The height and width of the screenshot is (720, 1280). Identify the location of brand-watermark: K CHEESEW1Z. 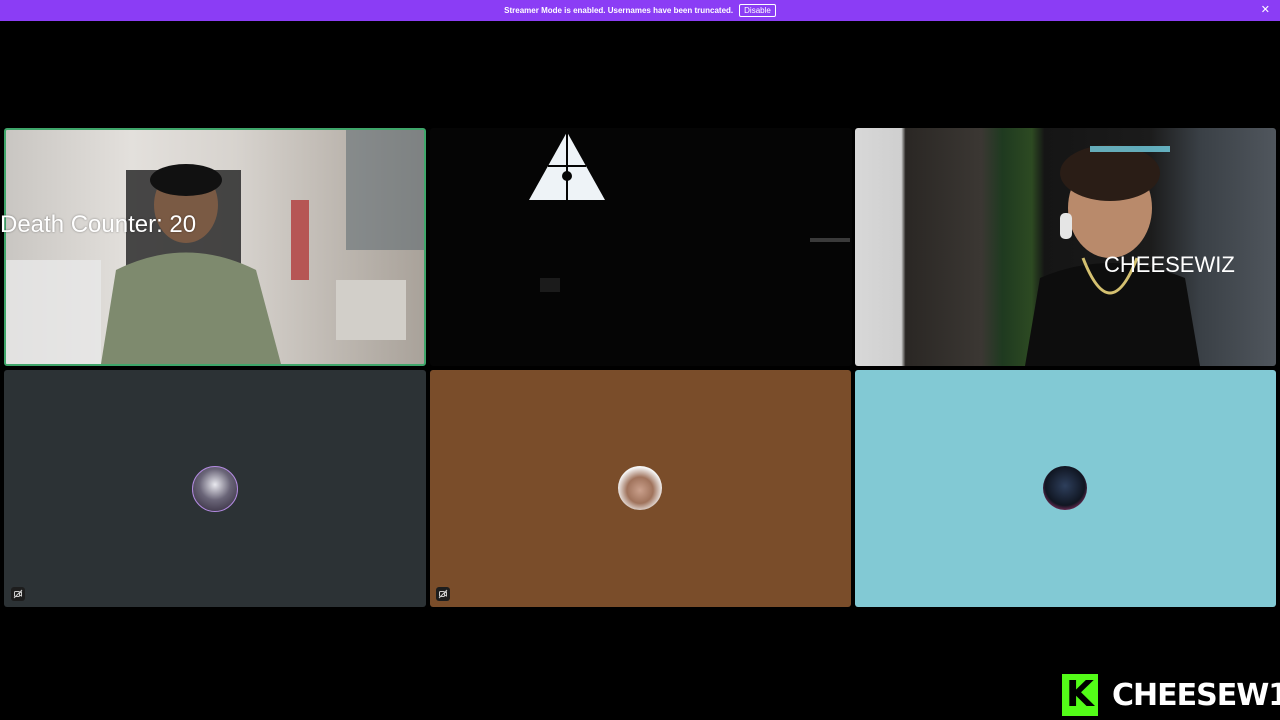
(1171, 695).